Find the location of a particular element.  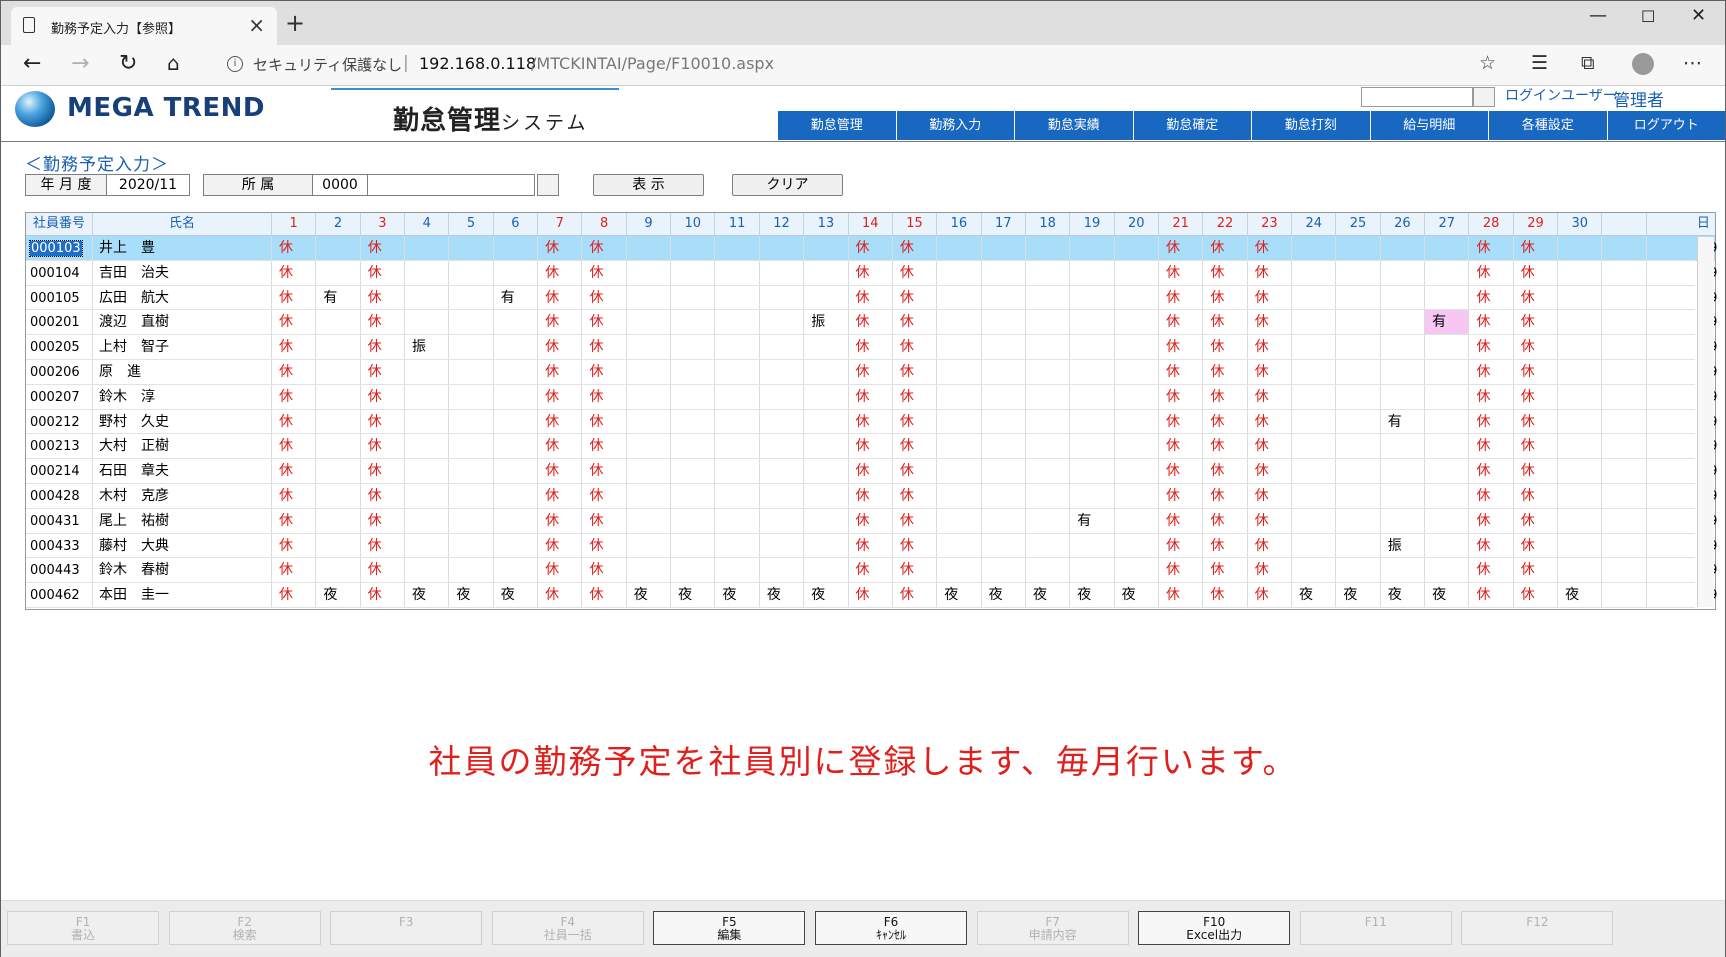

maximize-icon: ☐ is located at coordinates (1648, 16).